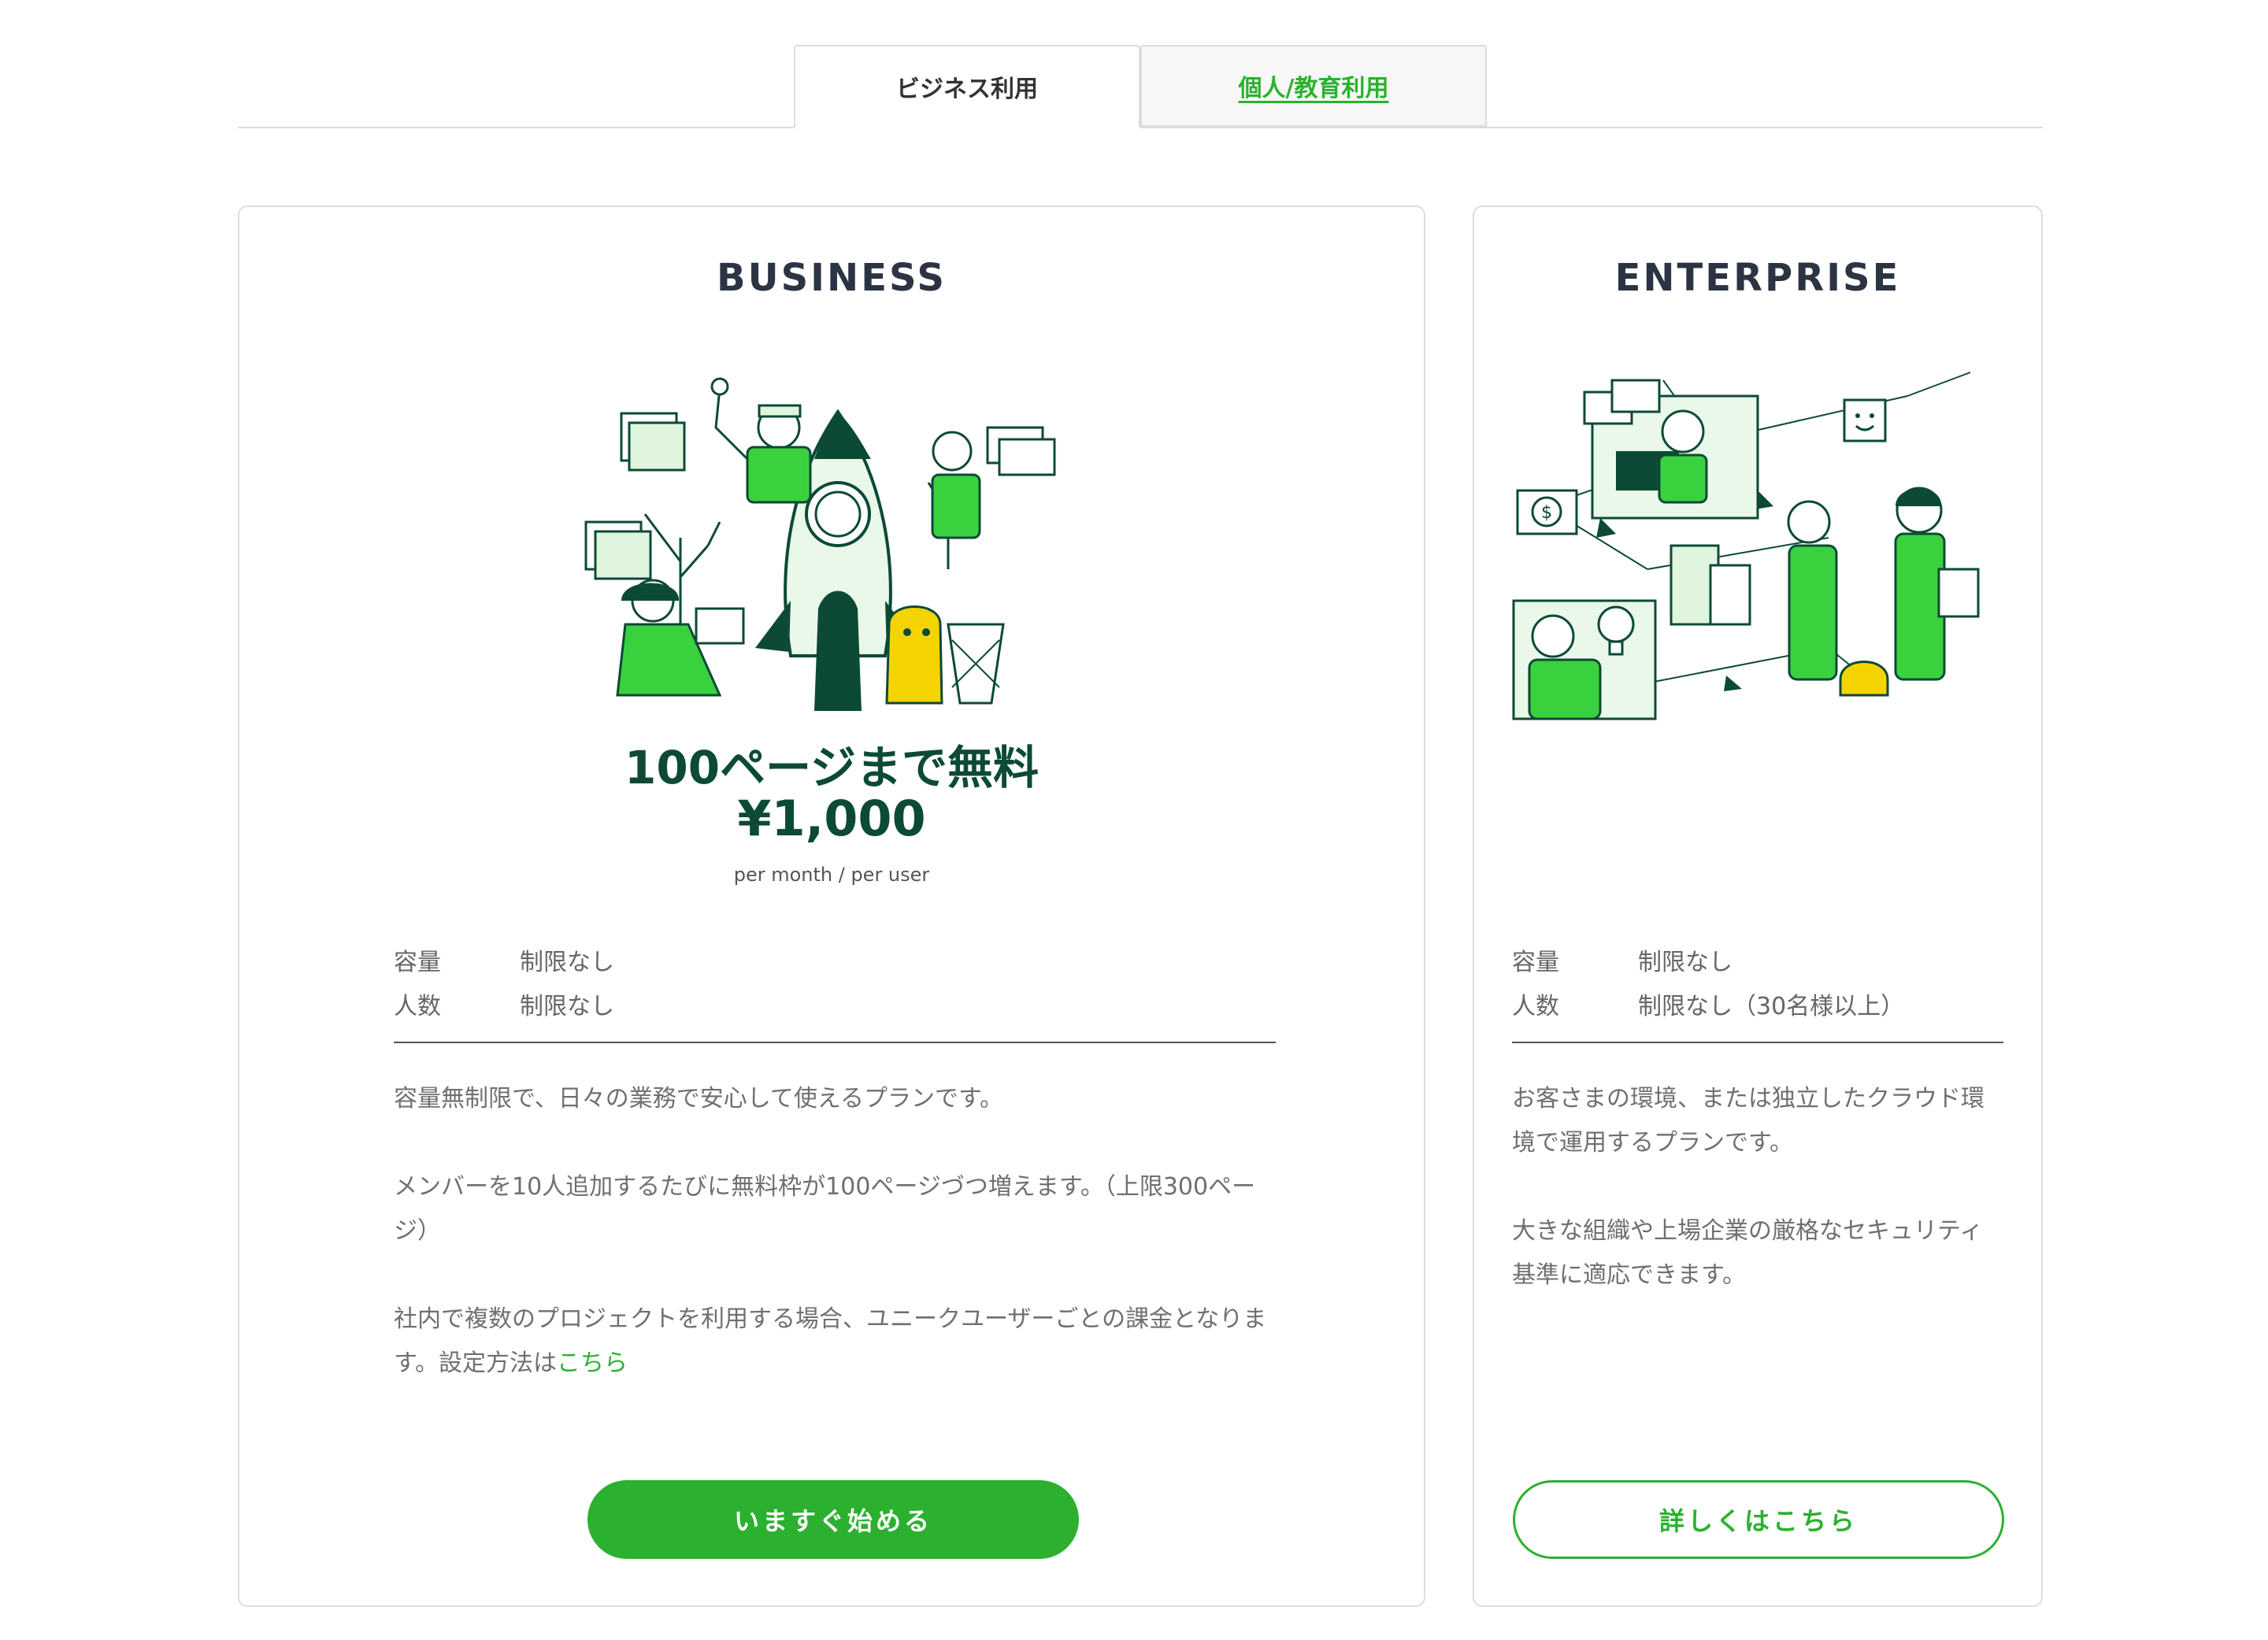  What do you see at coordinates (1748, 1121) in the screenshot?
I see `enterprise-desc-1: お客さまの環境、または独立したクラウド環境で運用するプランです。` at bounding box center [1748, 1121].